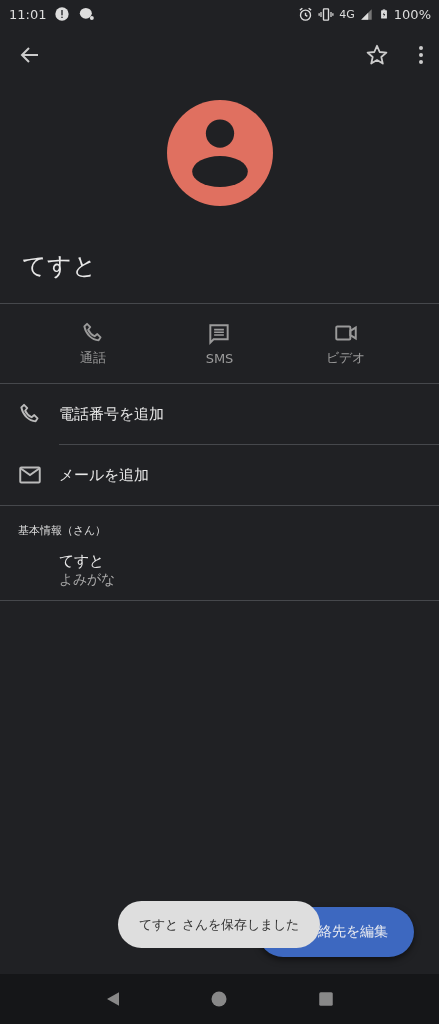 This screenshot has width=439, height=1024. I want to click on star-icon, so click(377, 55).